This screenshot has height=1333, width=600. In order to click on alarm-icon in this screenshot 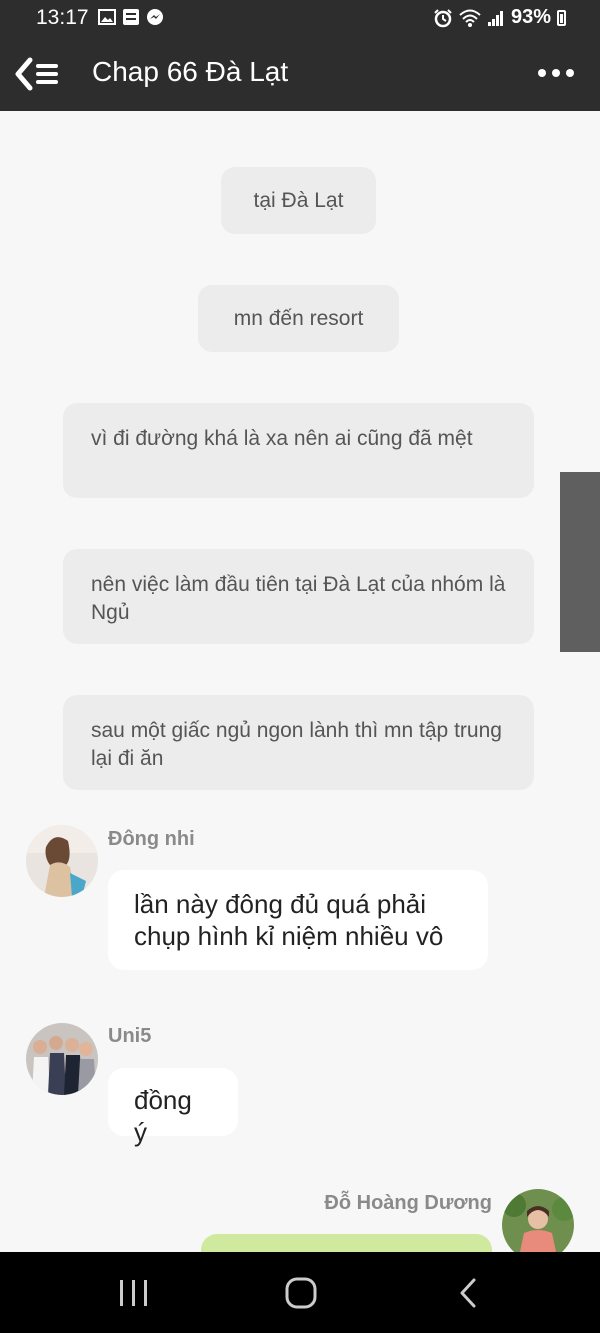, I will do `click(443, 17)`.